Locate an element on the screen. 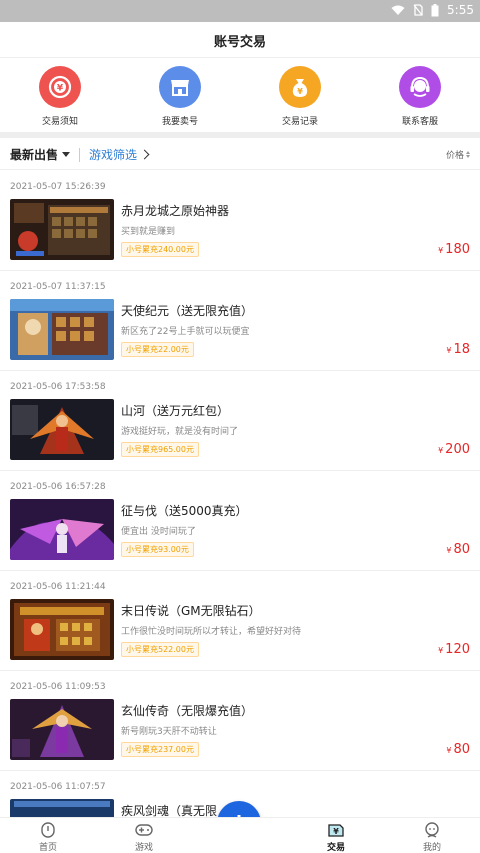 The height and width of the screenshot is (853, 480). trade-icon: ¥ is located at coordinates (336, 830).